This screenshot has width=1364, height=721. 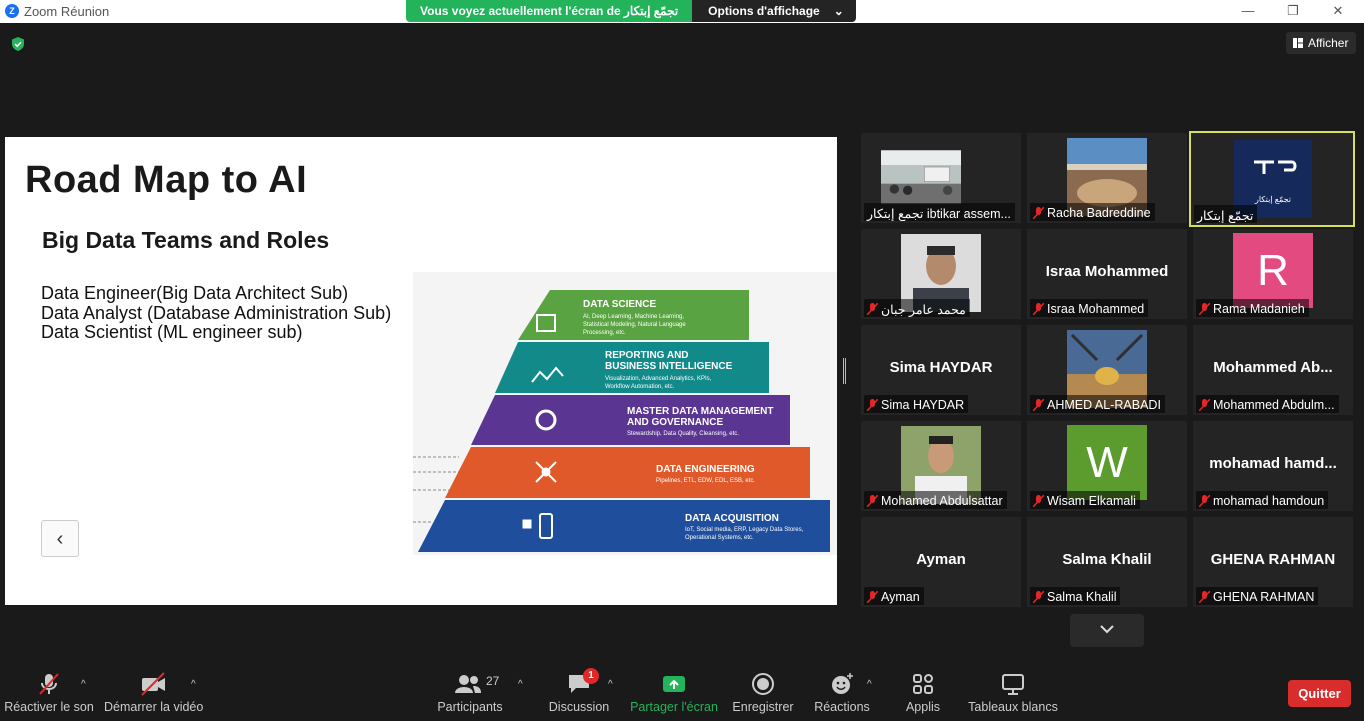 What do you see at coordinates (154, 707) in the screenshot?
I see `start-video-label: Démarrer la vidéo` at bounding box center [154, 707].